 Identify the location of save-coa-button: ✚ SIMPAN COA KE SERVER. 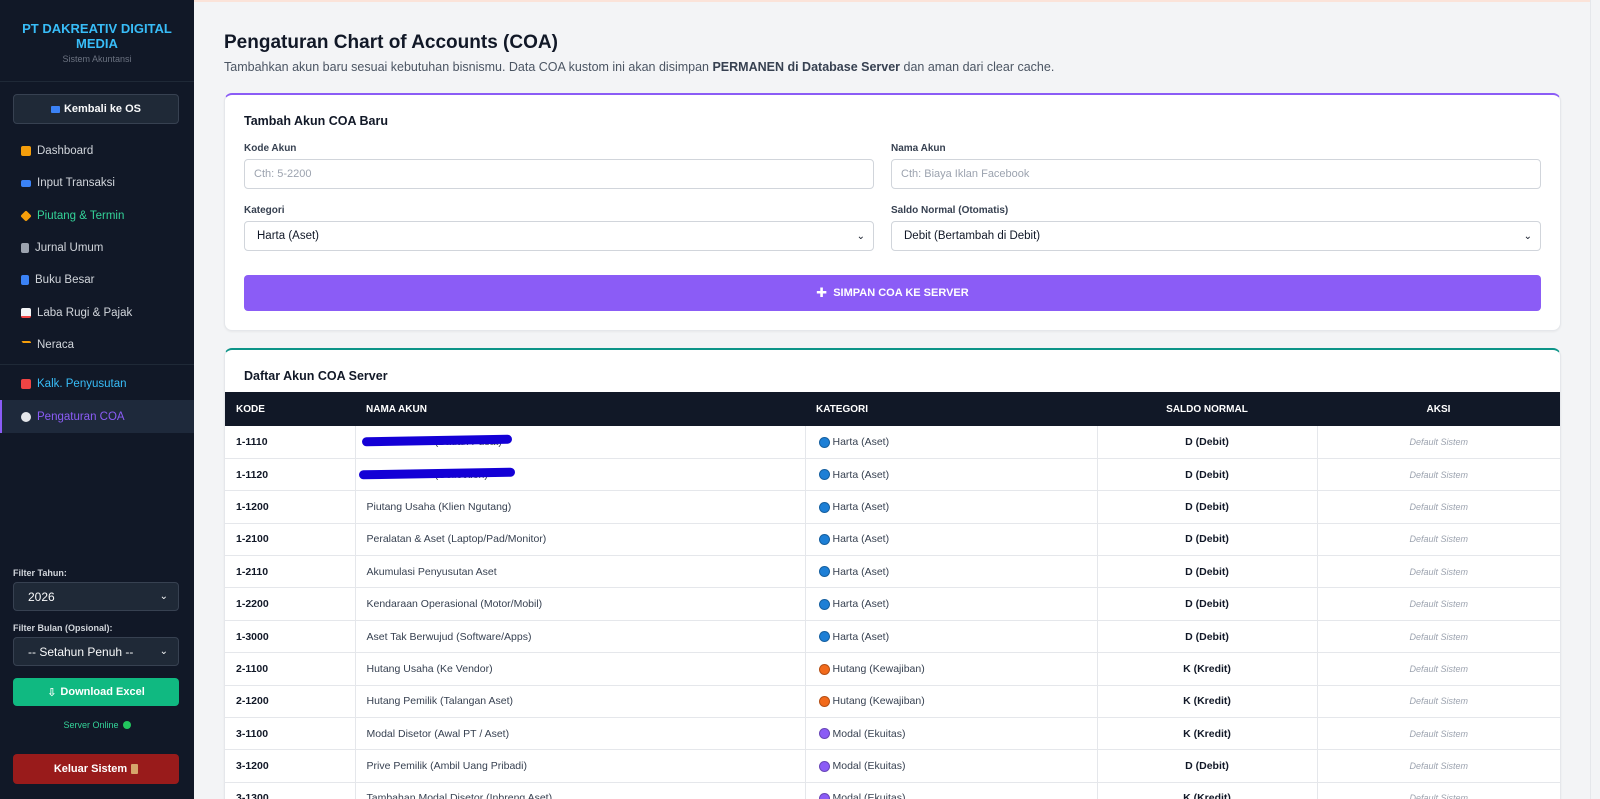
(892, 293).